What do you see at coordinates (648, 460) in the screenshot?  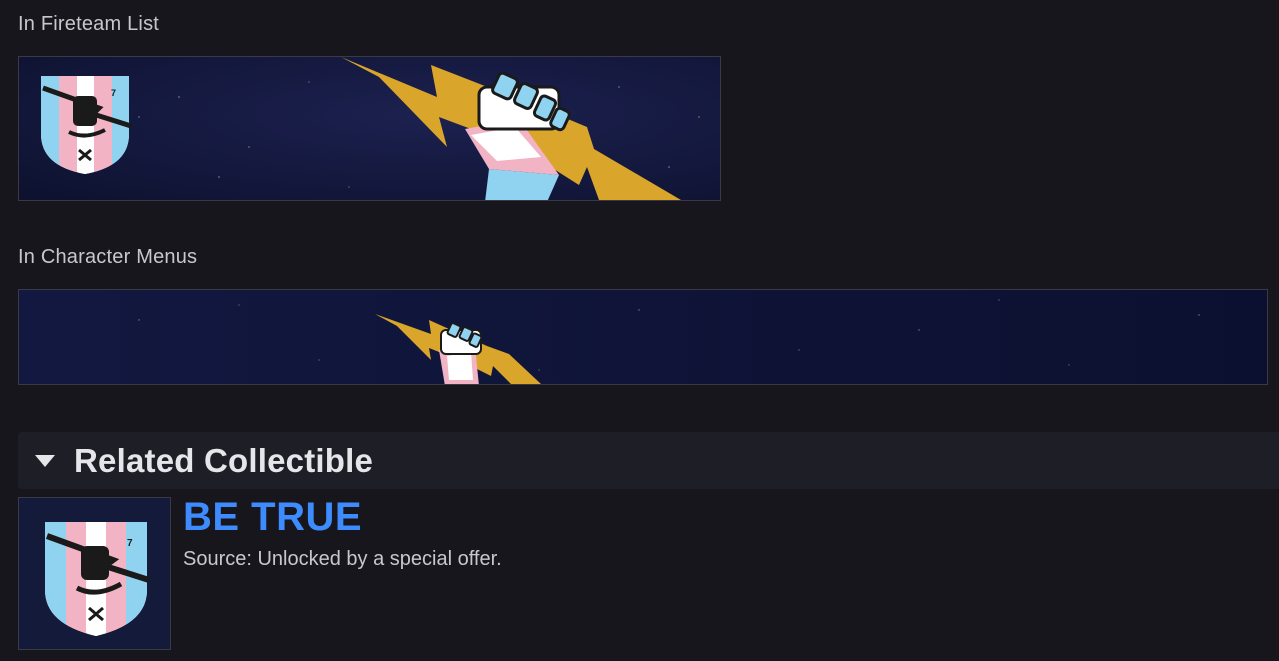 I see `related-collectible-header: Related Collectible` at bounding box center [648, 460].